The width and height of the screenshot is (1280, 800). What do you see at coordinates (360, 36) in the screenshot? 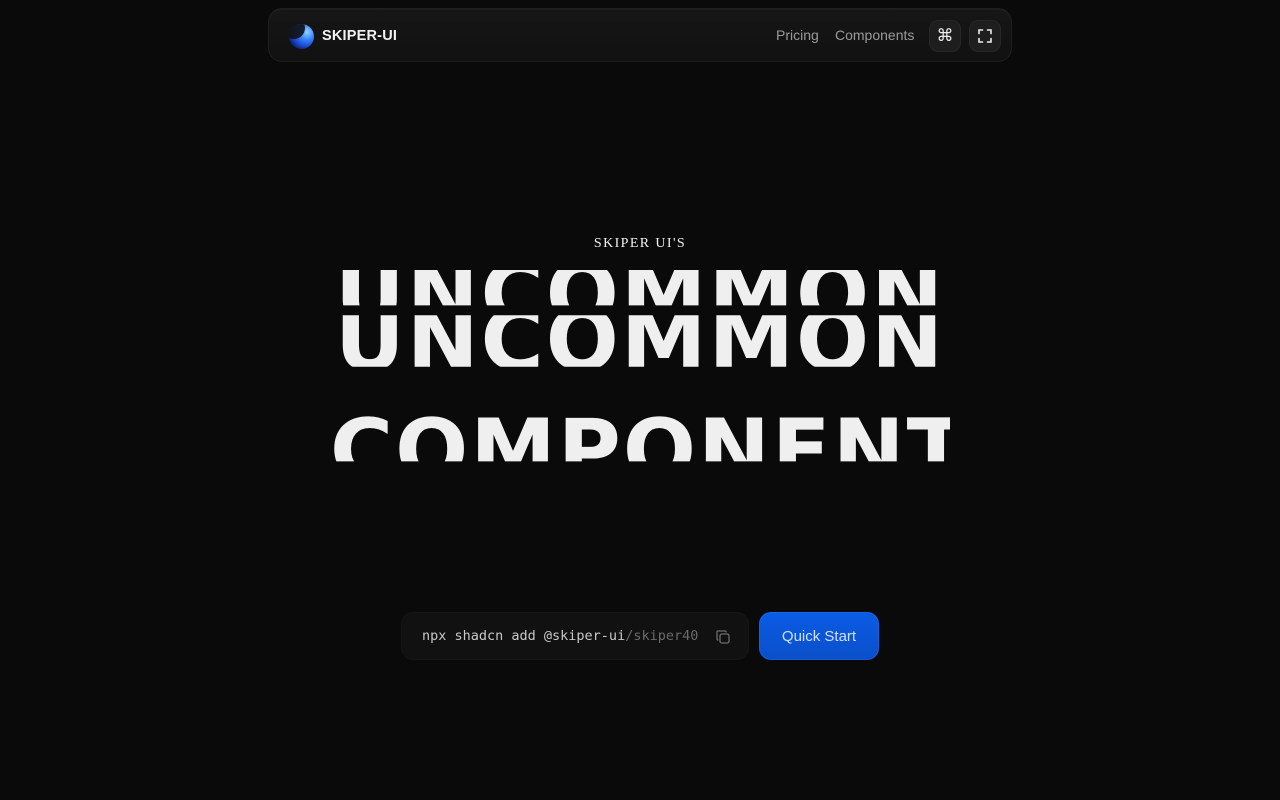
I see `brand-name: SKIPER-UI` at bounding box center [360, 36].